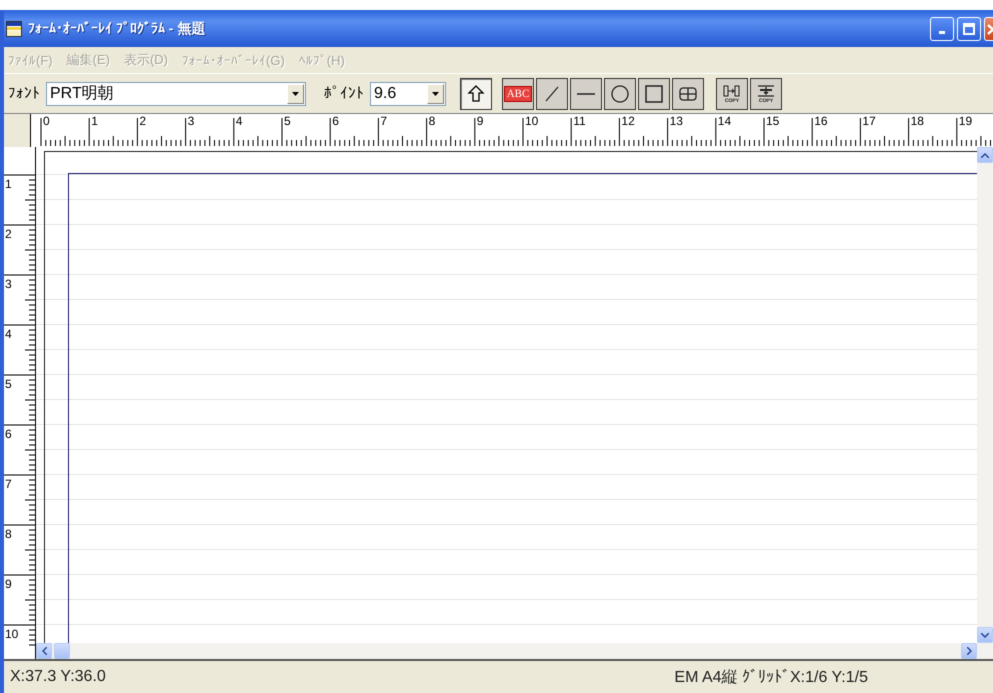 The image size is (993, 693). I want to click on scroll-down-button, so click(985, 635).